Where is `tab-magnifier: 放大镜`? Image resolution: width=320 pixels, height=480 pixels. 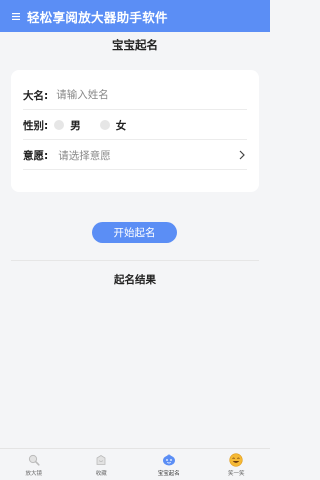
tab-magnifier: 放大镜 is located at coordinates (34, 464).